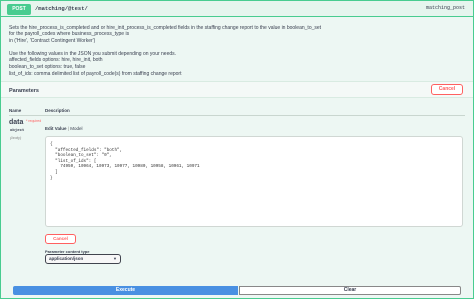 Image resolution: width=474 pixels, height=299 pixels. What do you see at coordinates (56, 128) in the screenshot?
I see `tab-edit-value: Edit Value` at bounding box center [56, 128].